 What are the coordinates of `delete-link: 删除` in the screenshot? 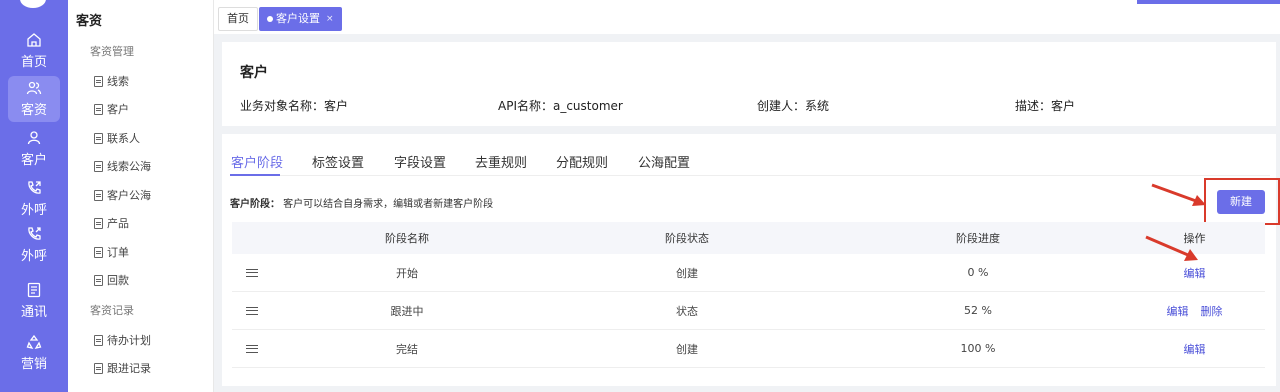 It's located at (1212, 311).